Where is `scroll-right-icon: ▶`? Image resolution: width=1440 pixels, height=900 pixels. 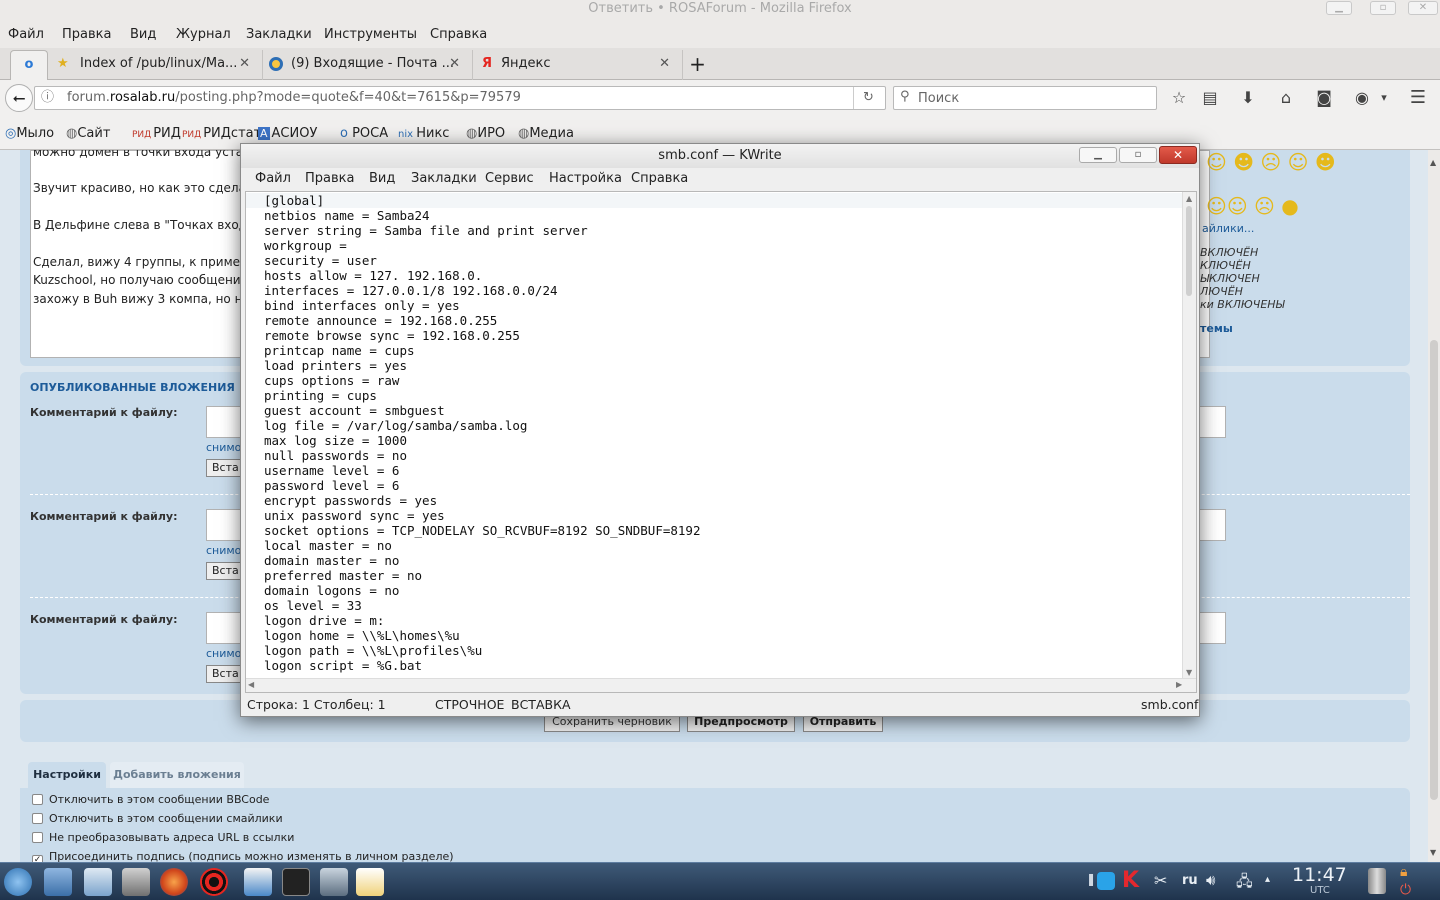 scroll-right-icon: ▶ is located at coordinates (1179, 684).